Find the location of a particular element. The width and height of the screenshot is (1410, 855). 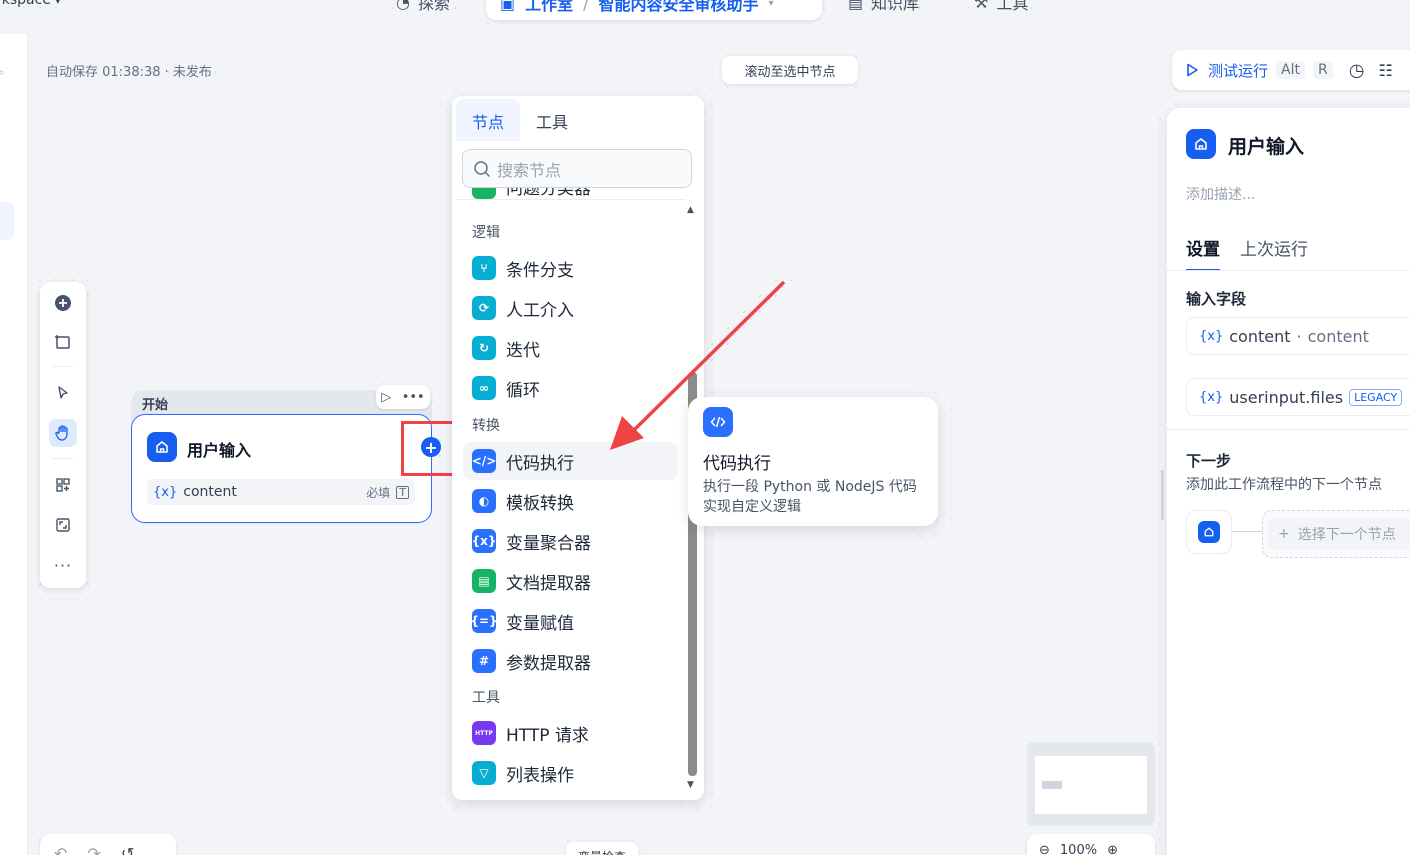

add-node-icon is located at coordinates (63, 303).